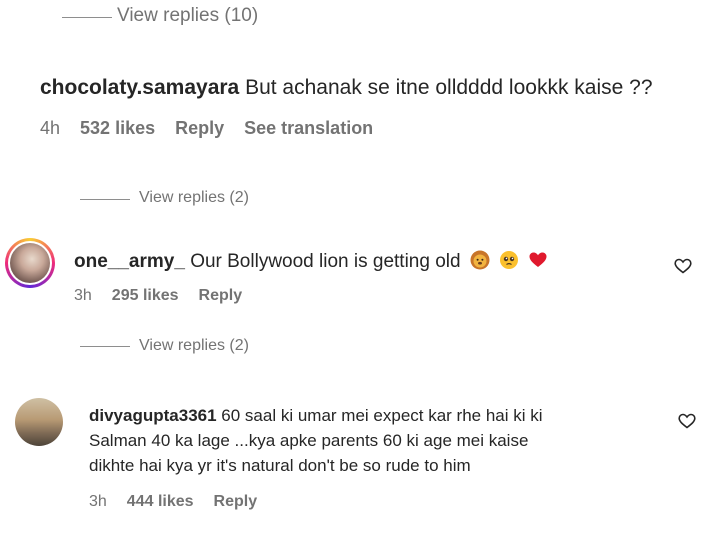  I want to click on view-replies-link: View replies (10), so click(187, 16).